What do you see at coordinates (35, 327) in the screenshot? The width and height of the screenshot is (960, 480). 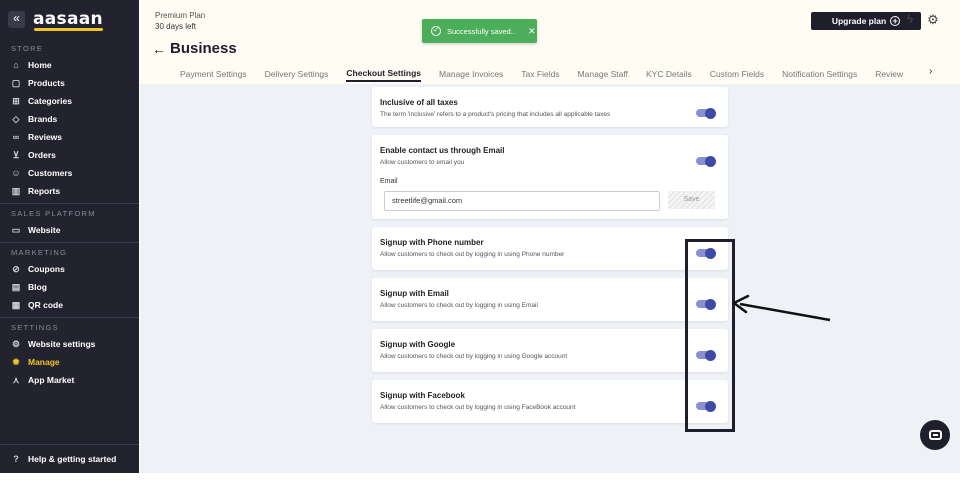 I see `sidebar-section-label: SETTINGS` at bounding box center [35, 327].